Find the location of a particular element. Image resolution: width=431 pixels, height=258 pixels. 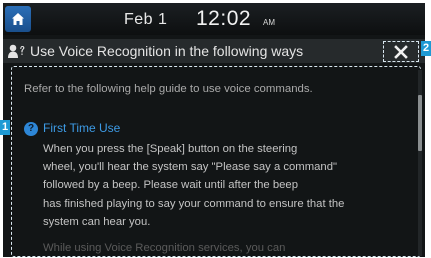

clock-ampm: AM is located at coordinates (269, 22).